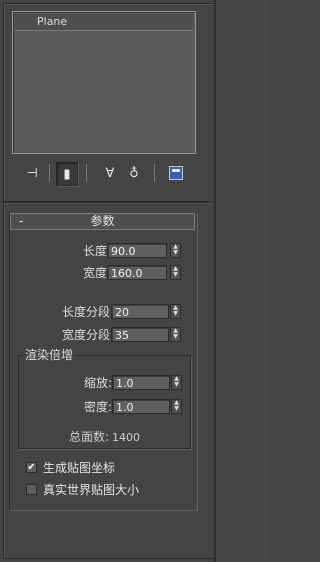 The height and width of the screenshot is (562, 320). Describe the element at coordinates (79, 468) in the screenshot. I see `gen-mapping-coords-label: 生成贴图坐标` at that location.